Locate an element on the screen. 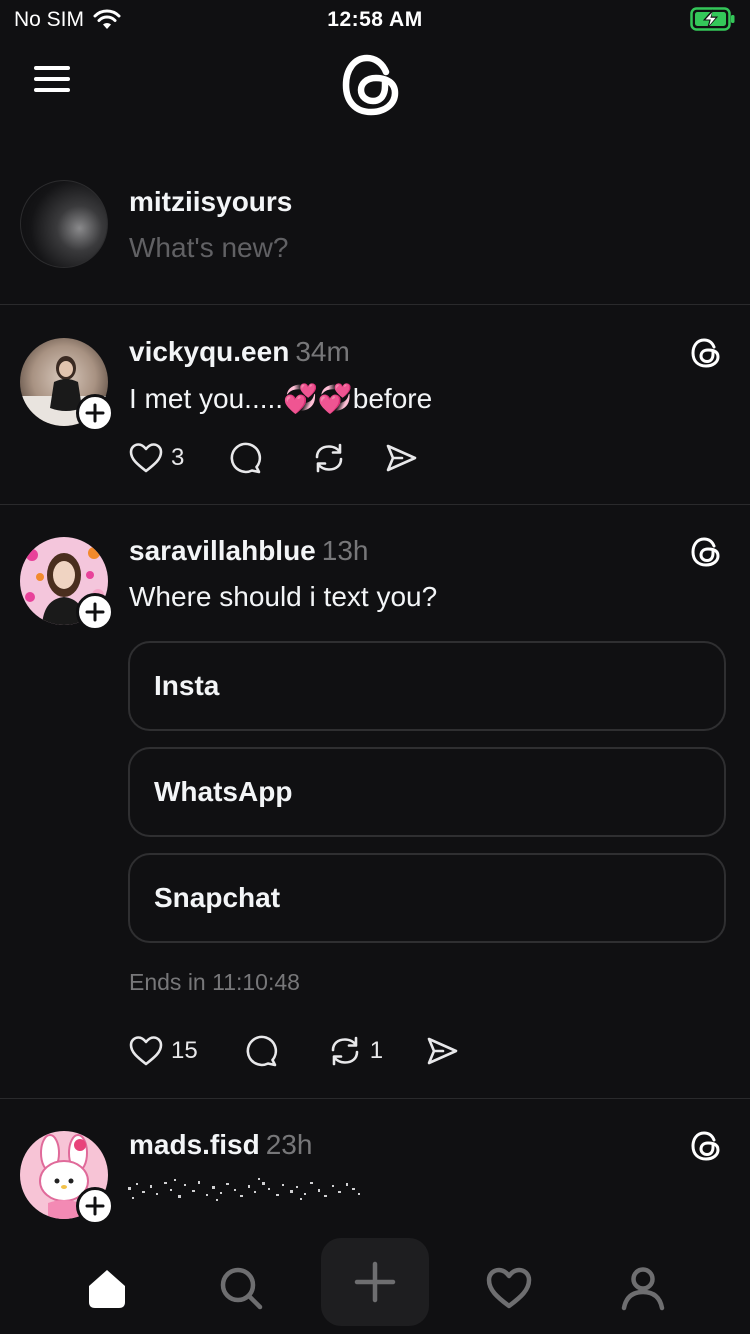  menu-icon is located at coordinates (56, 83).